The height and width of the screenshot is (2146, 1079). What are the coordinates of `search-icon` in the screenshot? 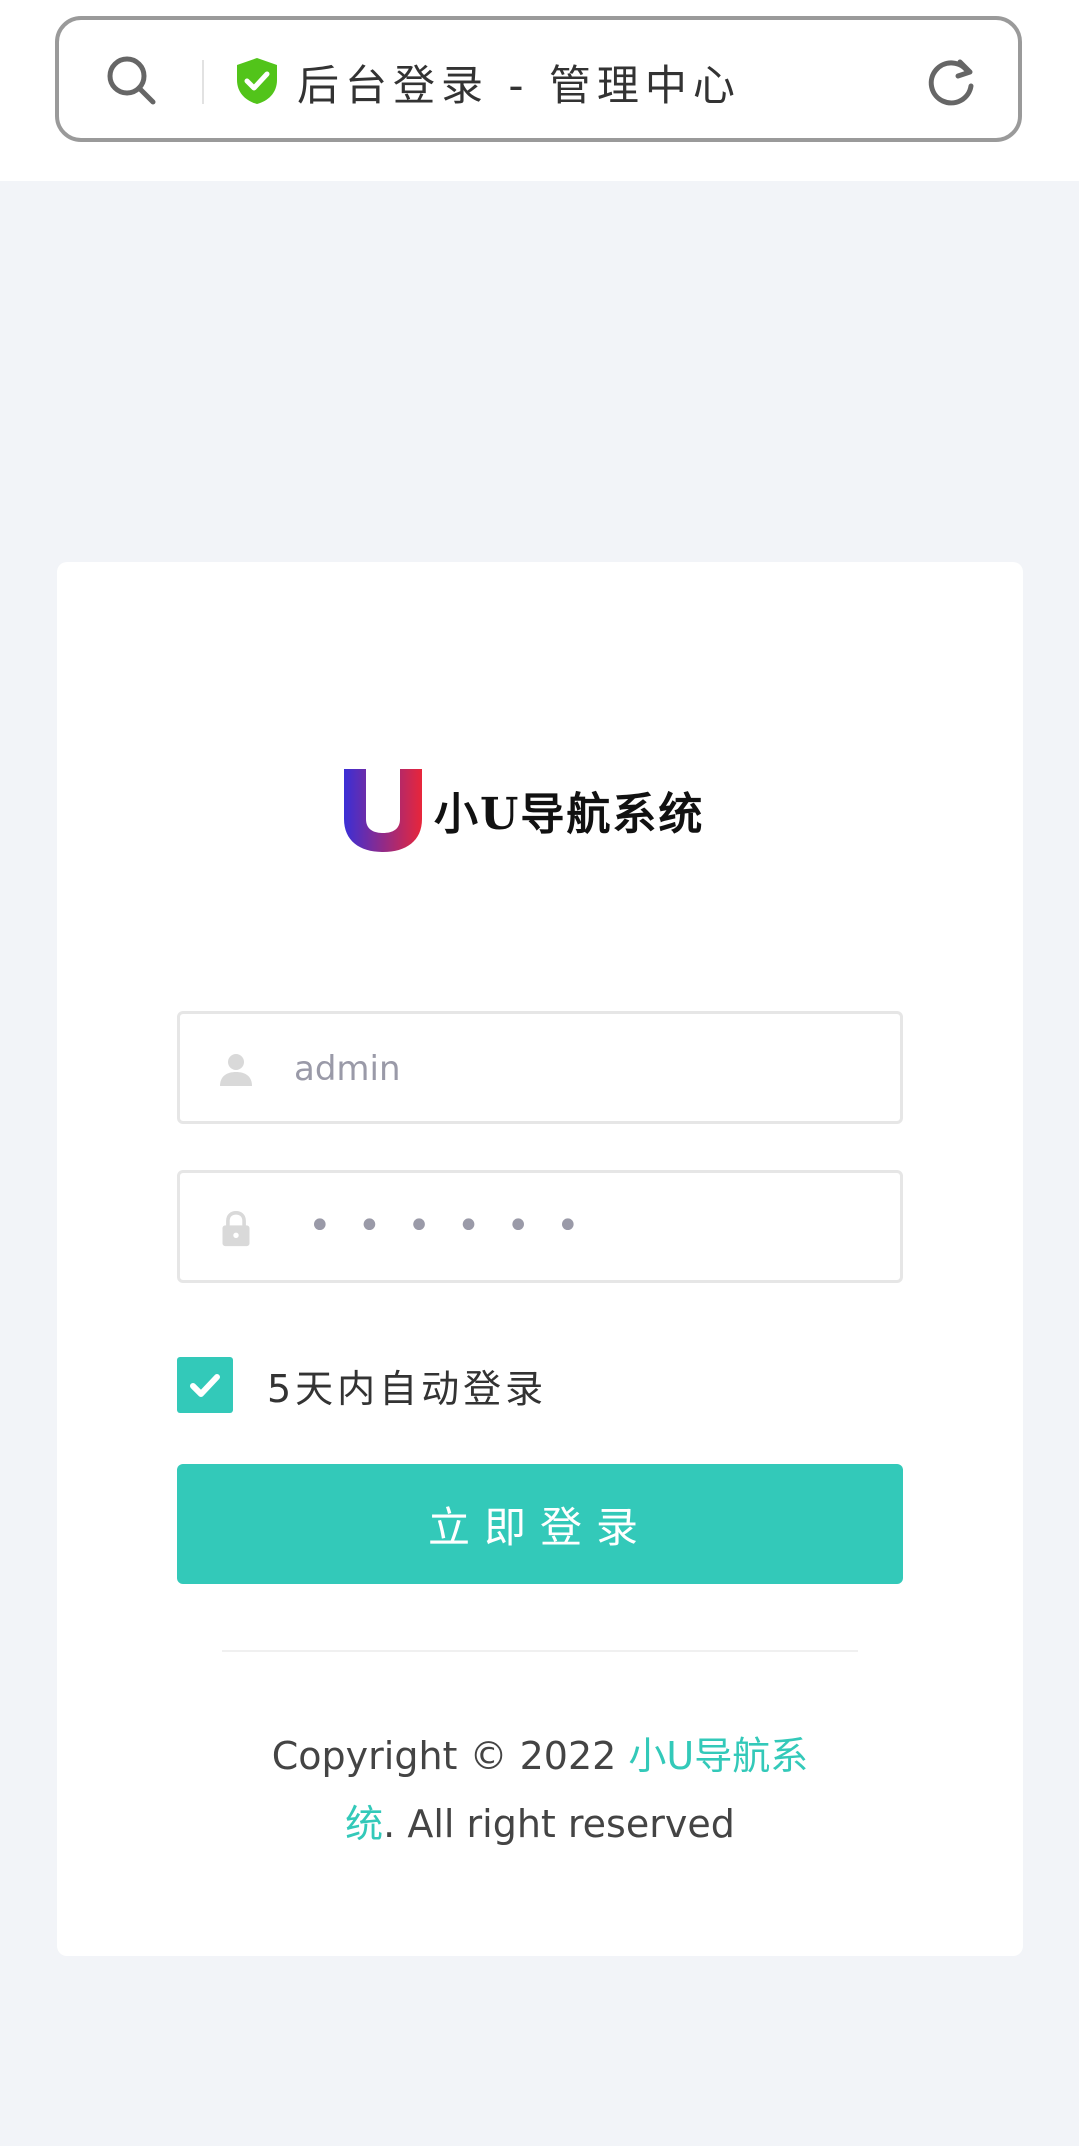 It's located at (131, 80).